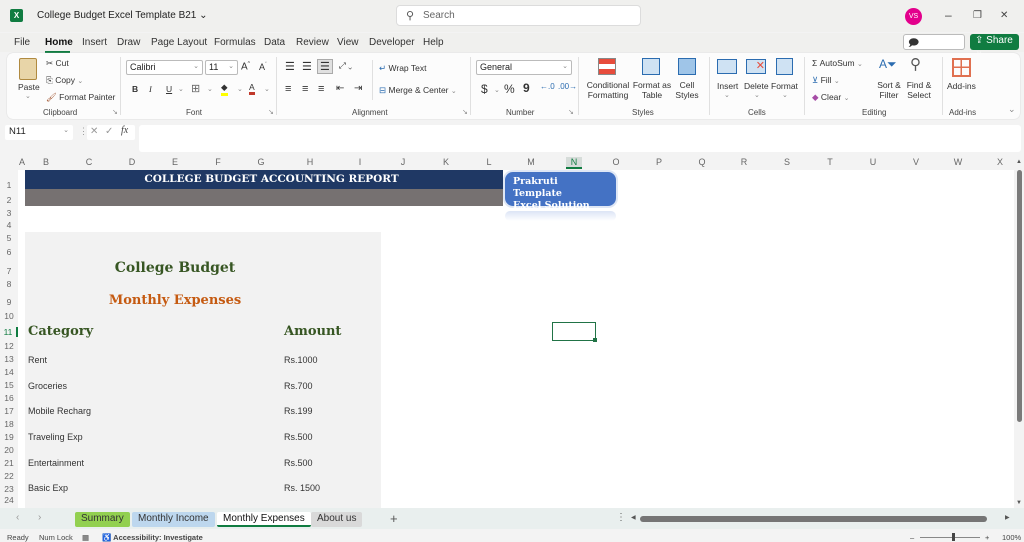 The image size is (1024, 542). I want to click on tab-home: Home, so click(59, 42).